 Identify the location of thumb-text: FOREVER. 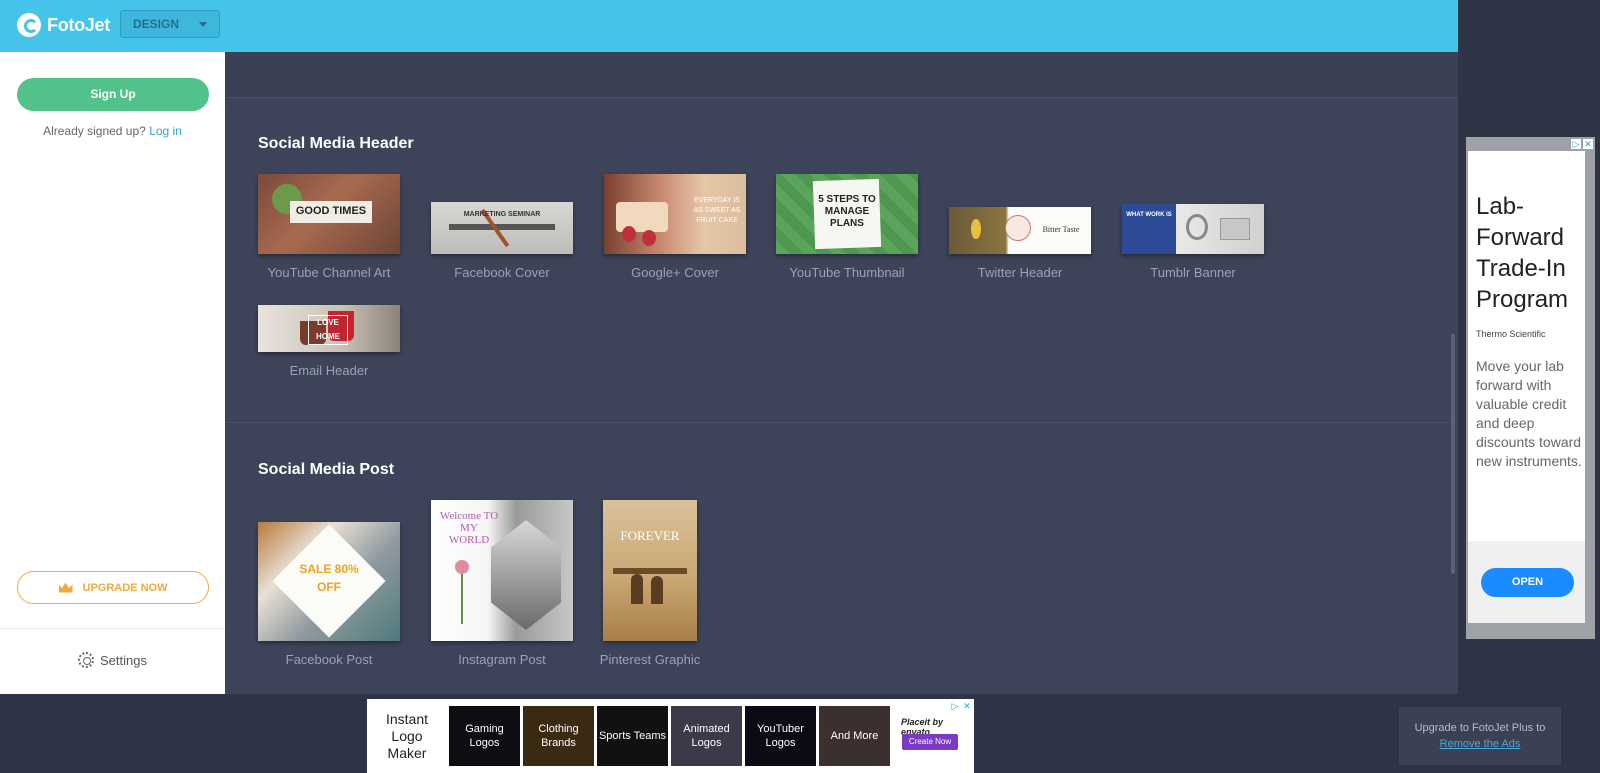
(650, 535).